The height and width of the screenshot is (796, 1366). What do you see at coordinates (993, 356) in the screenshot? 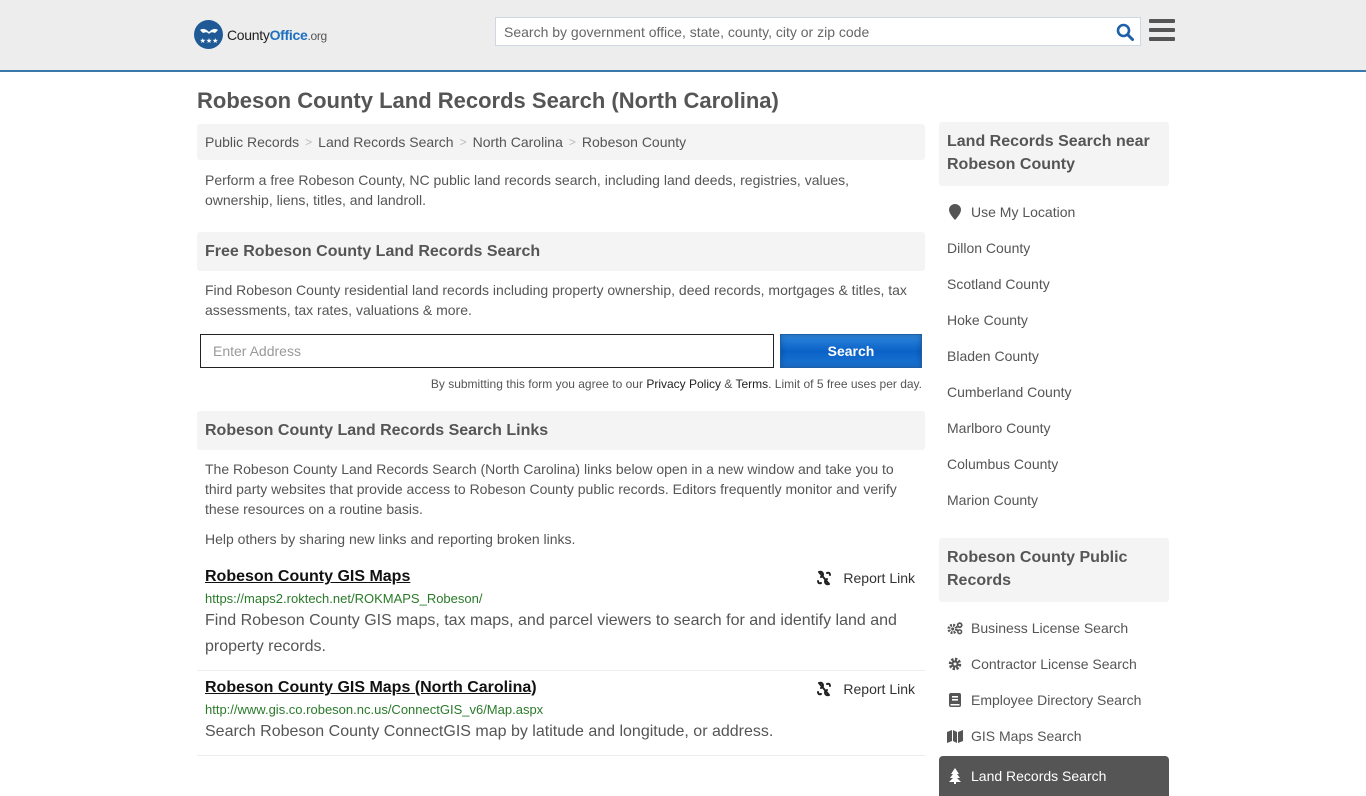
I see `nearby-county-link: Bladen County` at bounding box center [993, 356].